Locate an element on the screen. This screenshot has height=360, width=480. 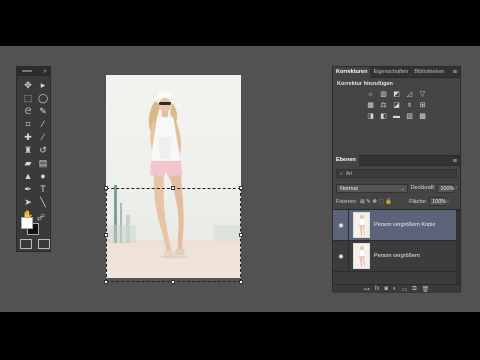
selection-marquee is located at coordinates (173, 235).